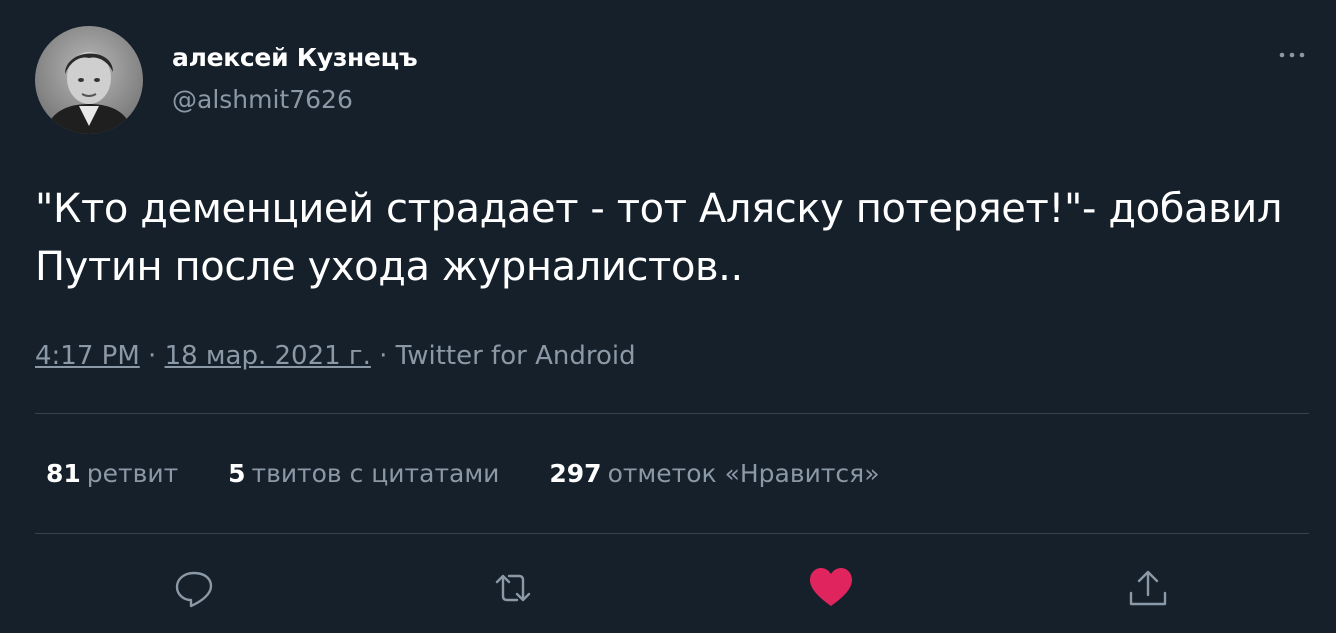 Image resolution: width=1336 pixels, height=633 pixels. What do you see at coordinates (743, 473) in the screenshot?
I see `likes-label: отметок «Нравится»` at bounding box center [743, 473].